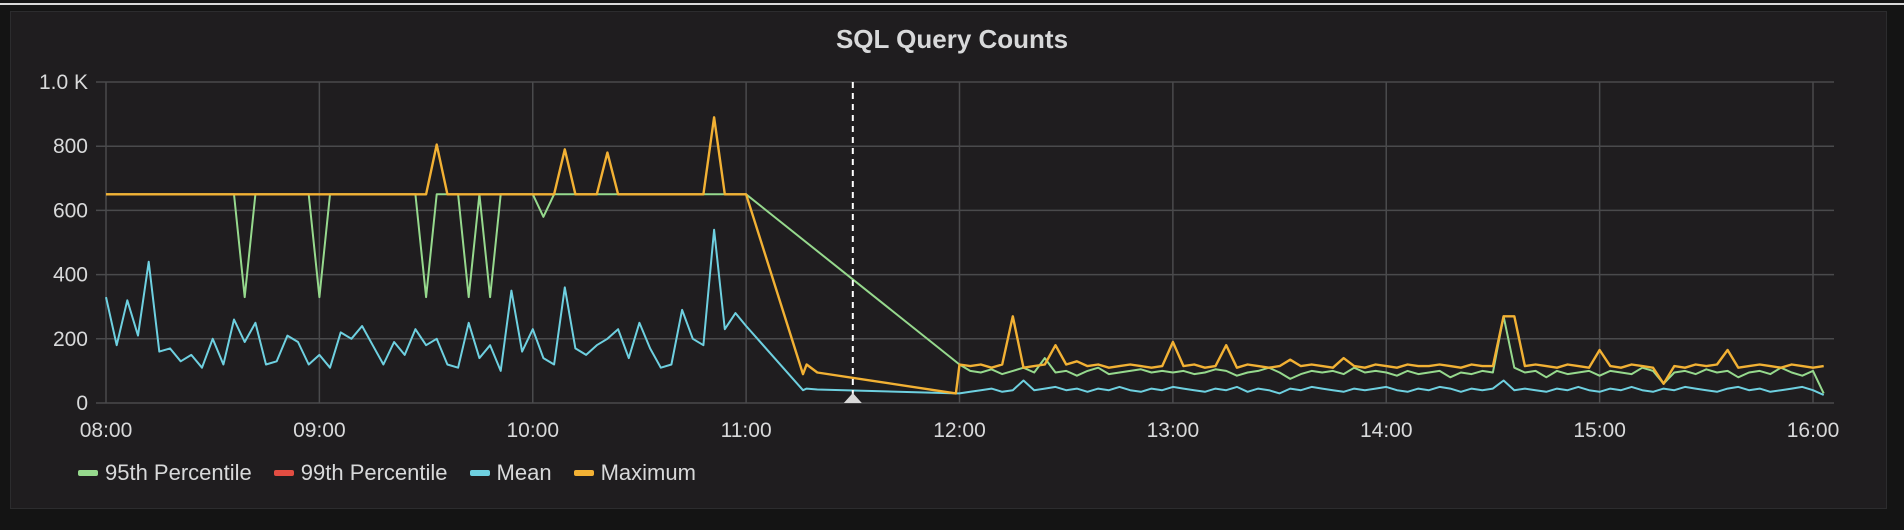 The height and width of the screenshot is (530, 1904). Describe the element at coordinates (746, 430) in the screenshot. I see `x-tick-label: 11:00` at that location.